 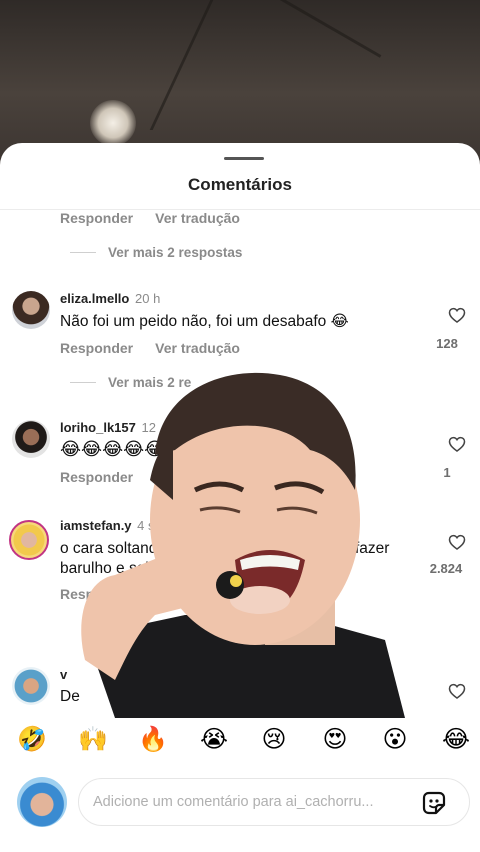 What do you see at coordinates (446, 568) in the screenshot?
I see `like-count: 2.824` at bounding box center [446, 568].